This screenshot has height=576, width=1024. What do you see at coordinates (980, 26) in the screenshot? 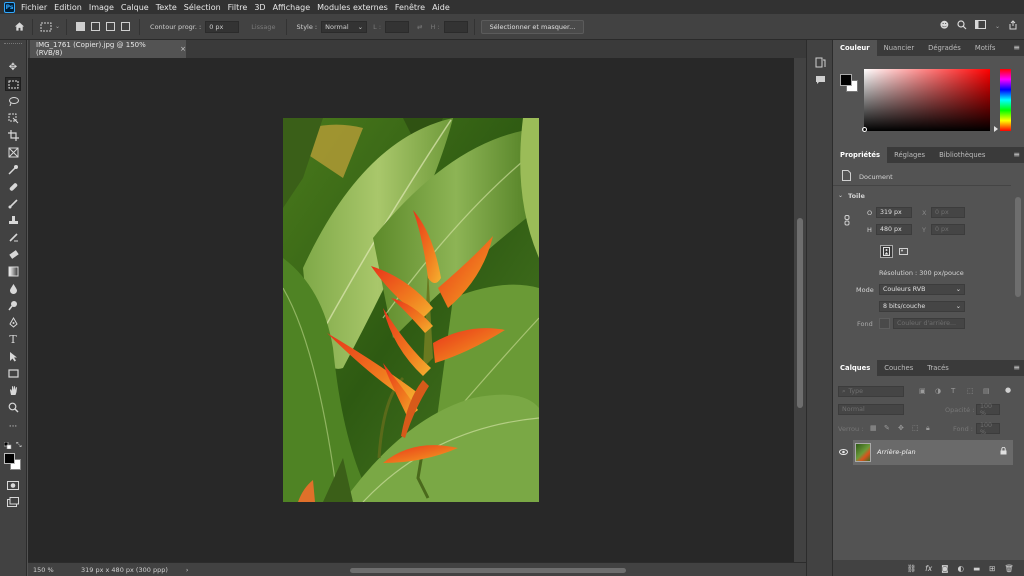
I see `workspace-icon` at bounding box center [980, 26].